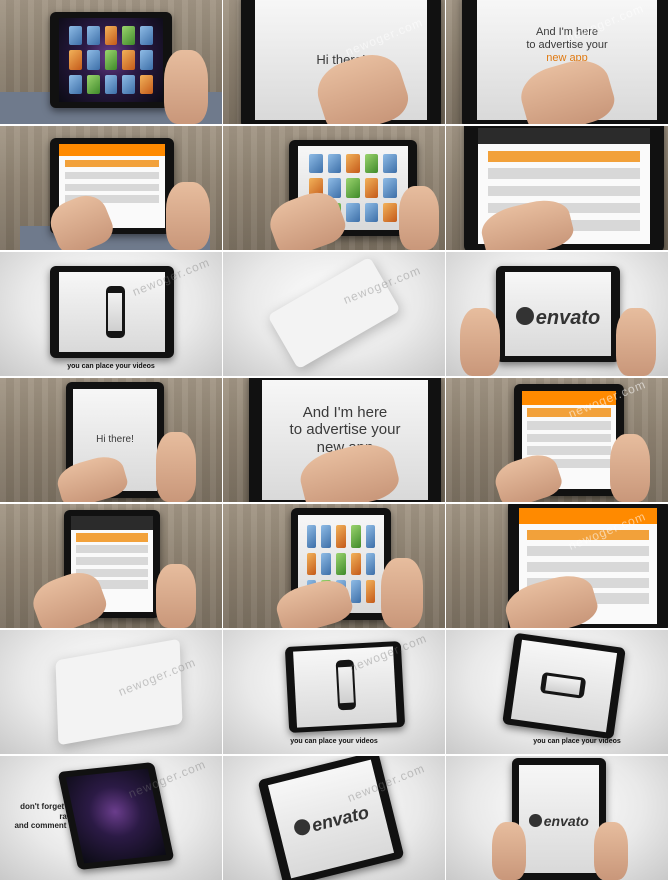 The image size is (668, 881). Describe the element at coordinates (557, 566) in the screenshot. I see `frame-15-website-closeup: newoger.com` at that location.